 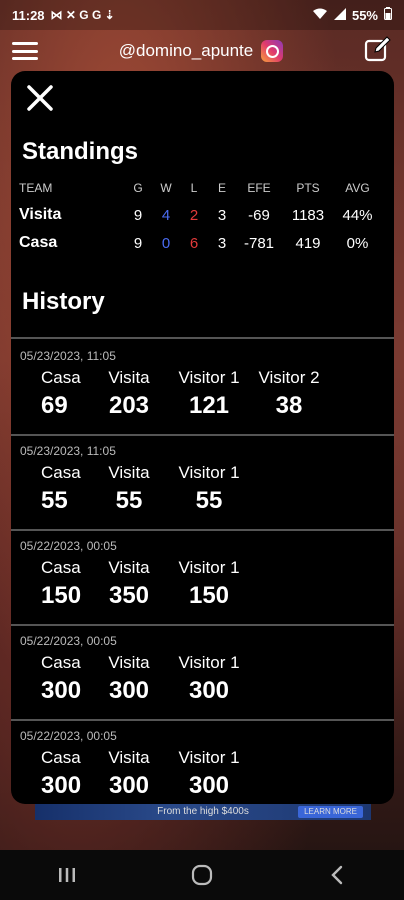 I want to click on wifi-icon, so click(x=320, y=15).